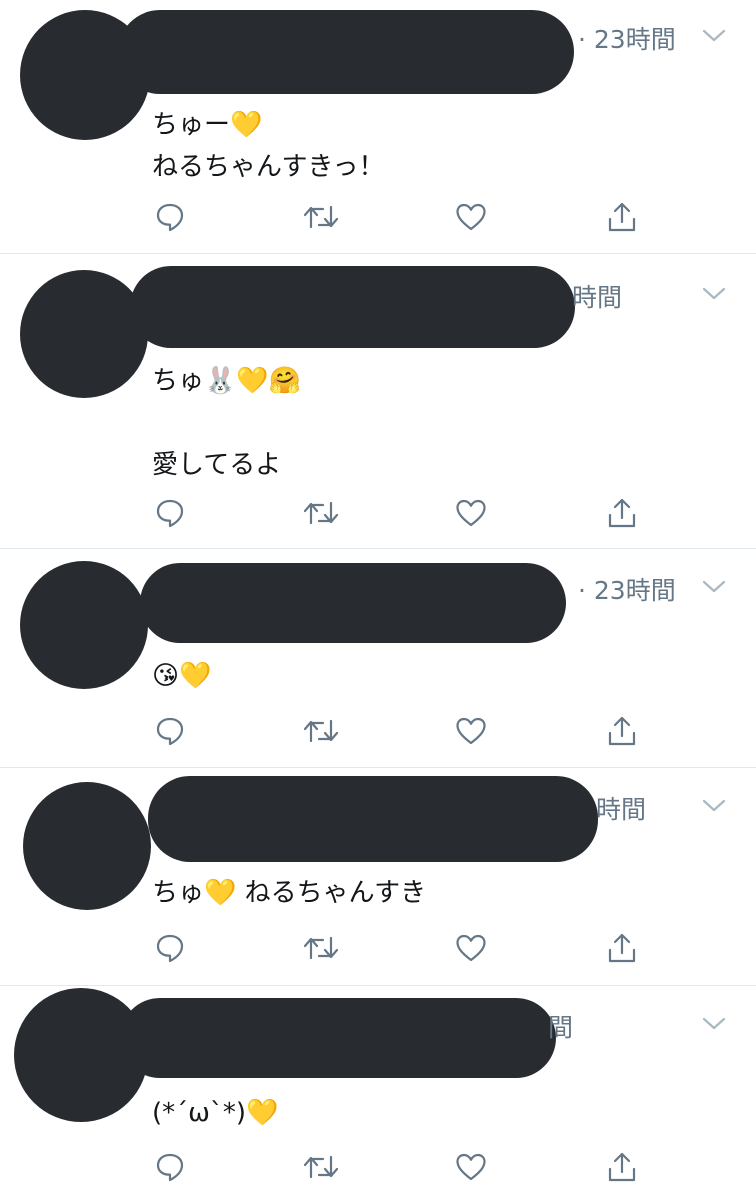 This screenshot has height=1200, width=756. I want to click on tweet-text-line: (*´ω`*)💛, so click(215, 1113).